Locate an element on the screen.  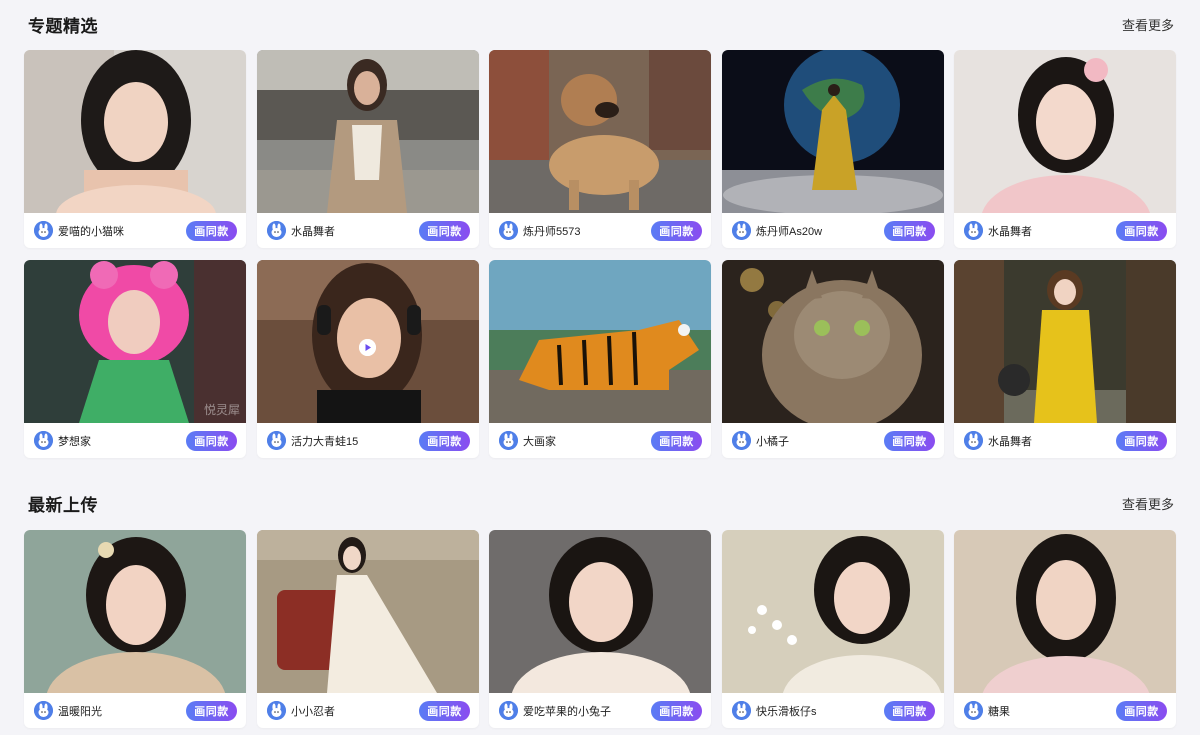
artwork-card: 炼丹师5573 画同款 is located at coordinates (600, 149).